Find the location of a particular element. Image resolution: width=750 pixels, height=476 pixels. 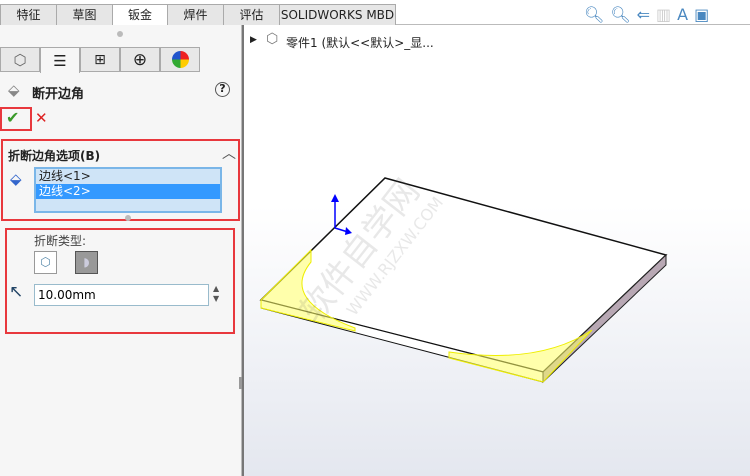

edge-selection-icon: ⬙ is located at coordinates (16, 179).